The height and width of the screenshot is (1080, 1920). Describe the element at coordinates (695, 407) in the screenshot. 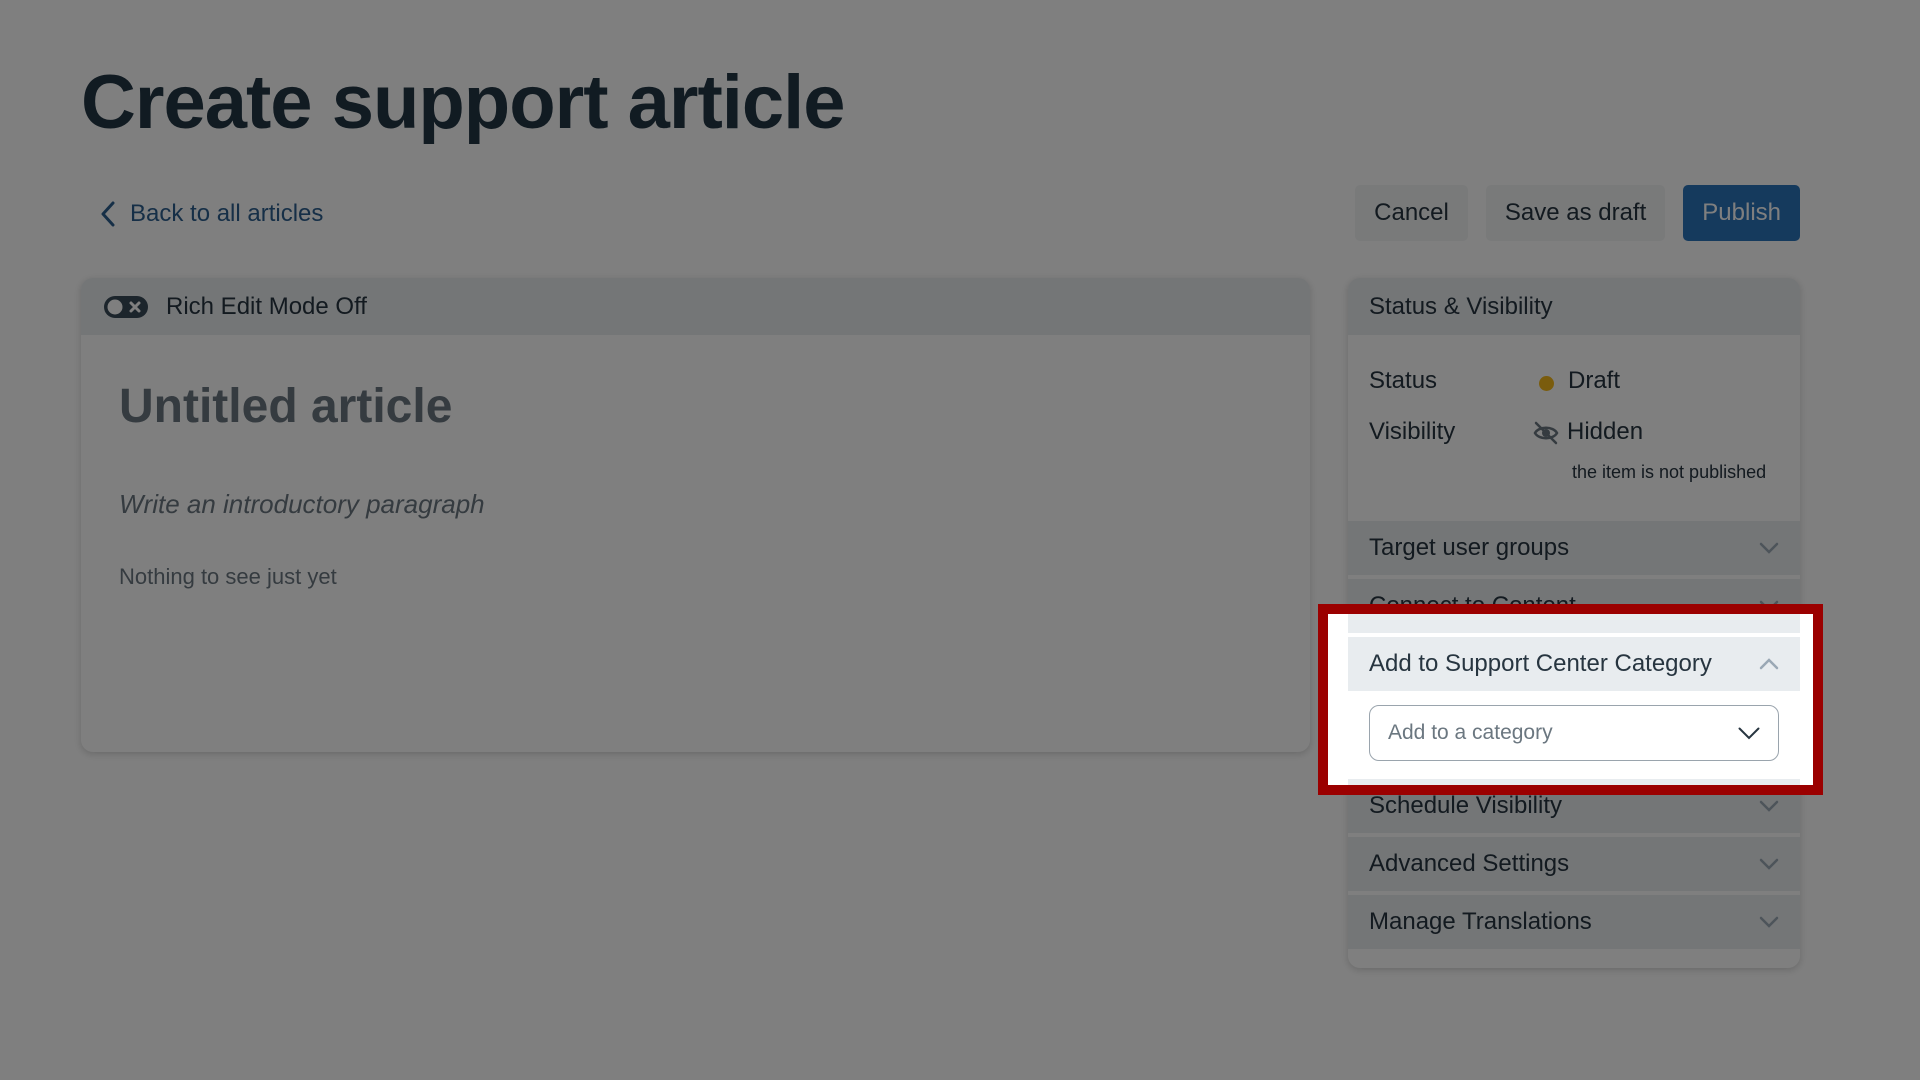

I see `article-title-input: Untitled article` at that location.